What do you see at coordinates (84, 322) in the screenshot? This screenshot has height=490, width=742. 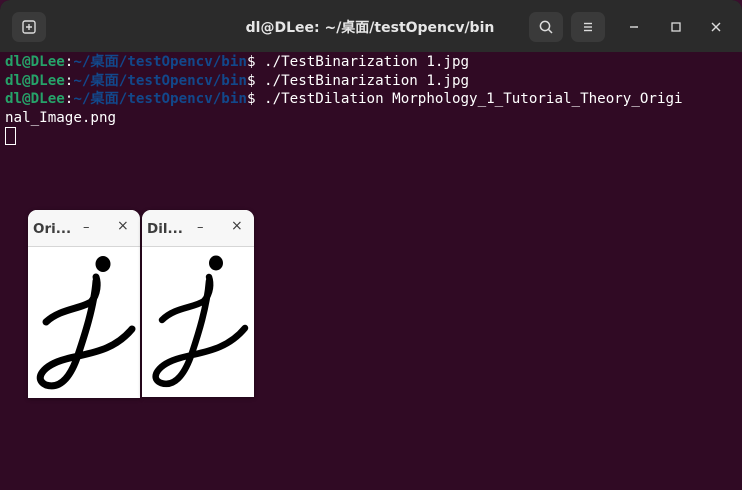 I see `original-image` at bounding box center [84, 322].